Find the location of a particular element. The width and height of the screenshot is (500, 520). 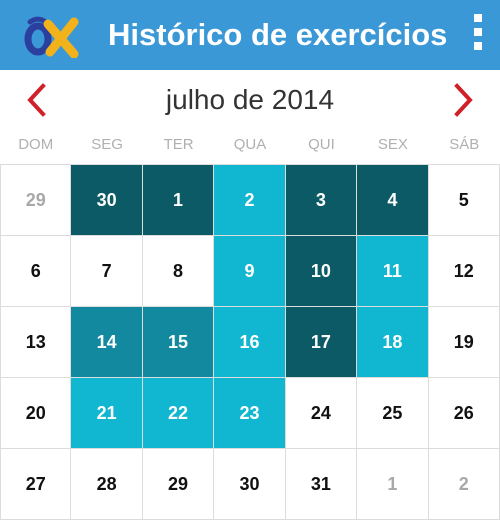

calendar-day-cell: 20 is located at coordinates (36, 413).